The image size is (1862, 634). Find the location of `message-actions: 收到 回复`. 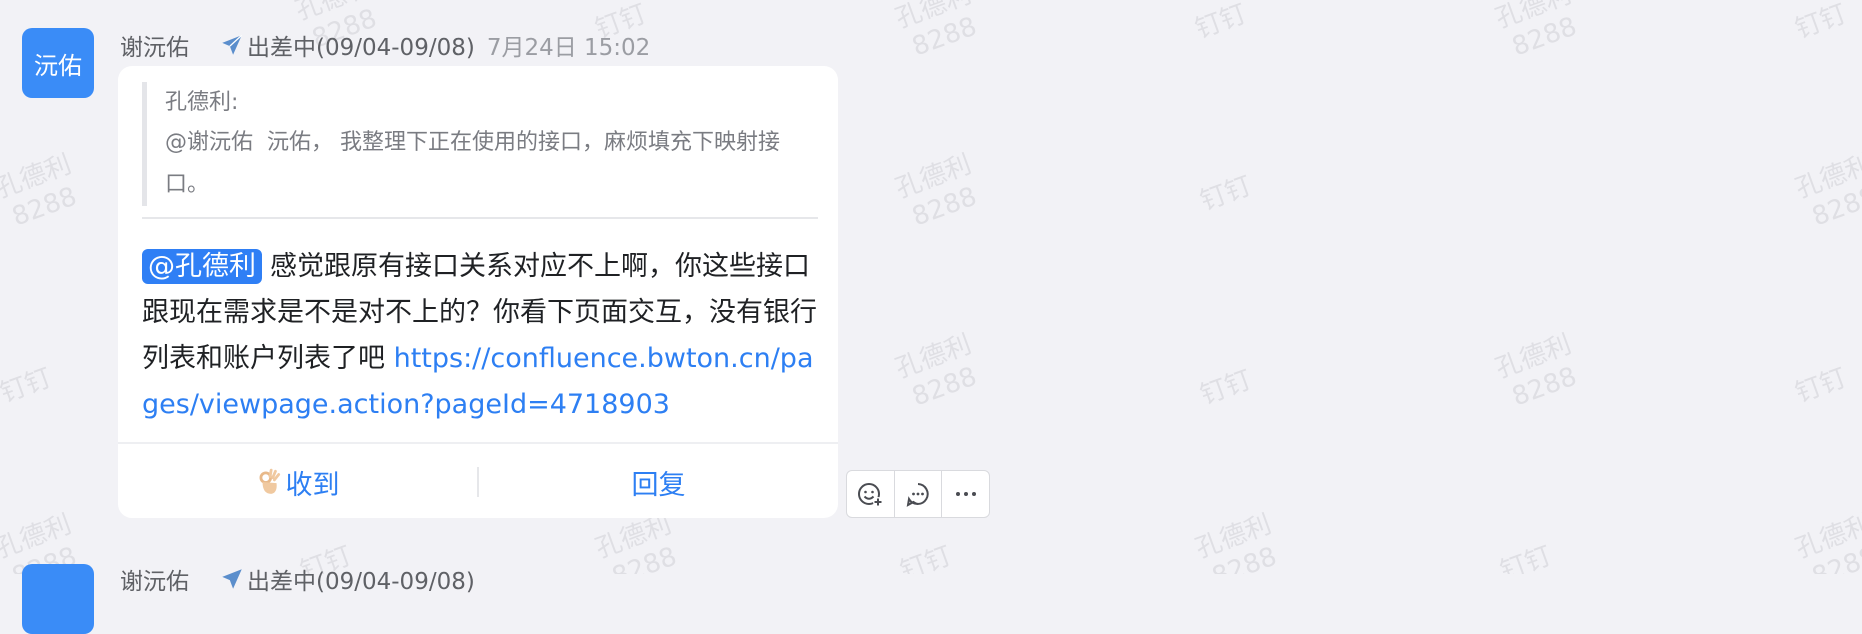

message-actions: 收到 回复 is located at coordinates (478, 480).